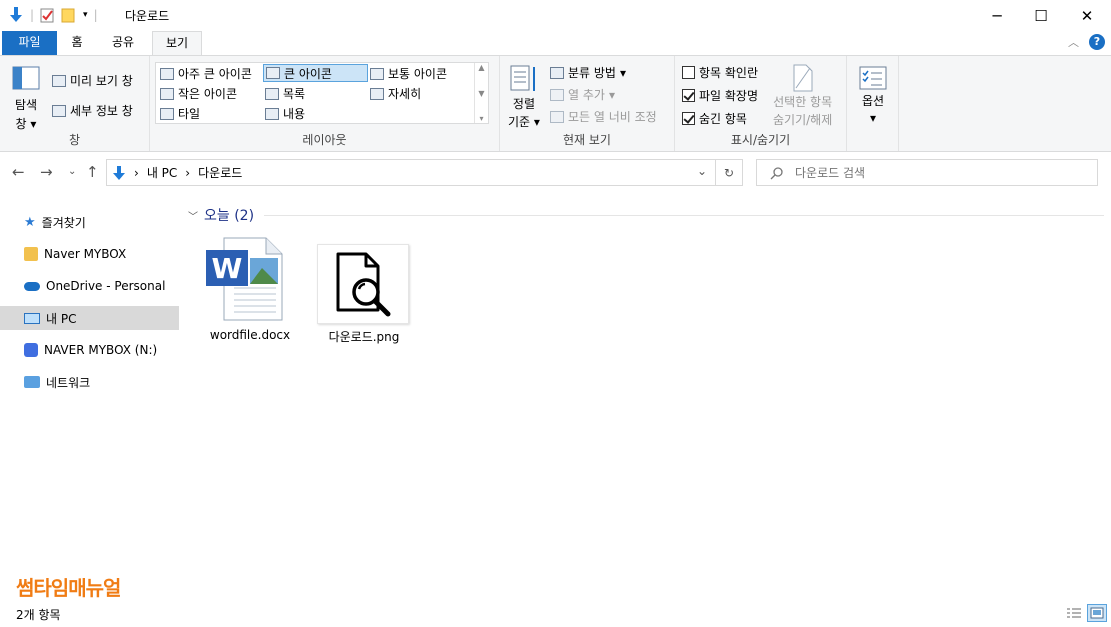  I want to click on chevron-down-icon: ﹀, so click(193, 215).